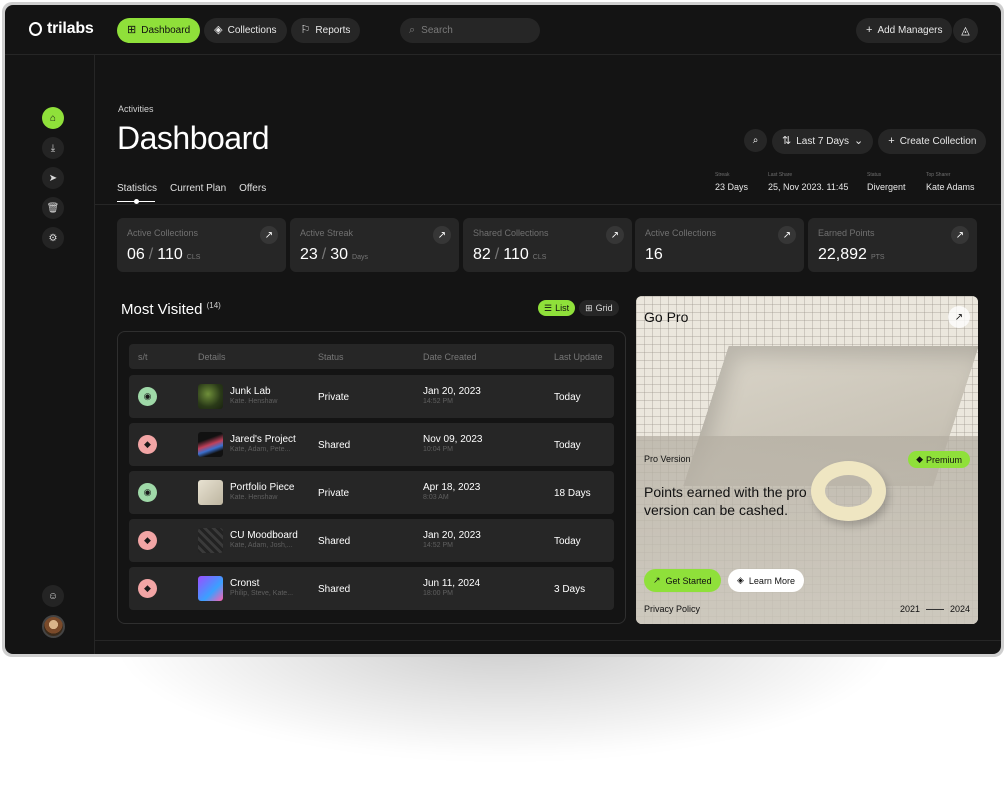  I want to click on row-details: Portfolio Piece Kate. Henshaw, so click(262, 491).